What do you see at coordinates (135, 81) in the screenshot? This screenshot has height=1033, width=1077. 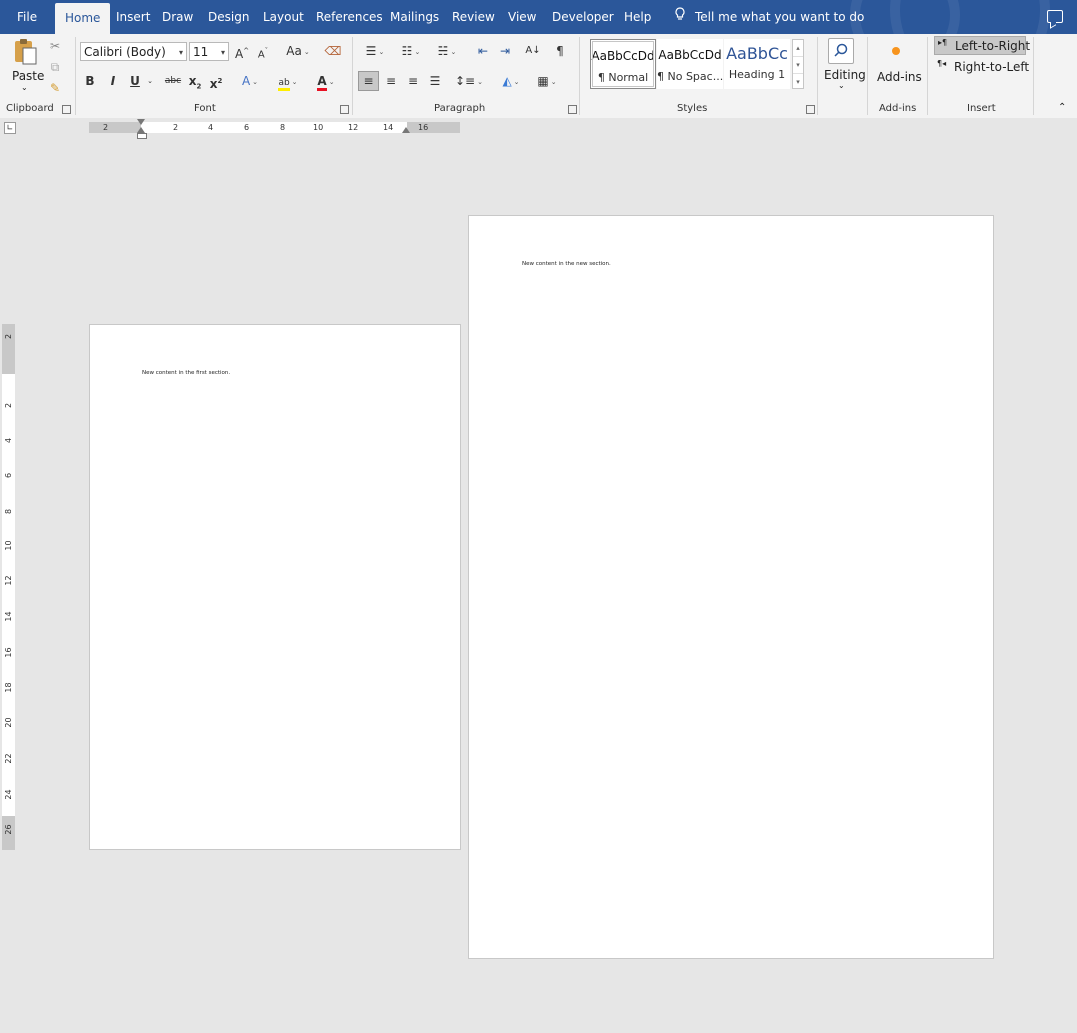 I see `underline-button: U` at bounding box center [135, 81].